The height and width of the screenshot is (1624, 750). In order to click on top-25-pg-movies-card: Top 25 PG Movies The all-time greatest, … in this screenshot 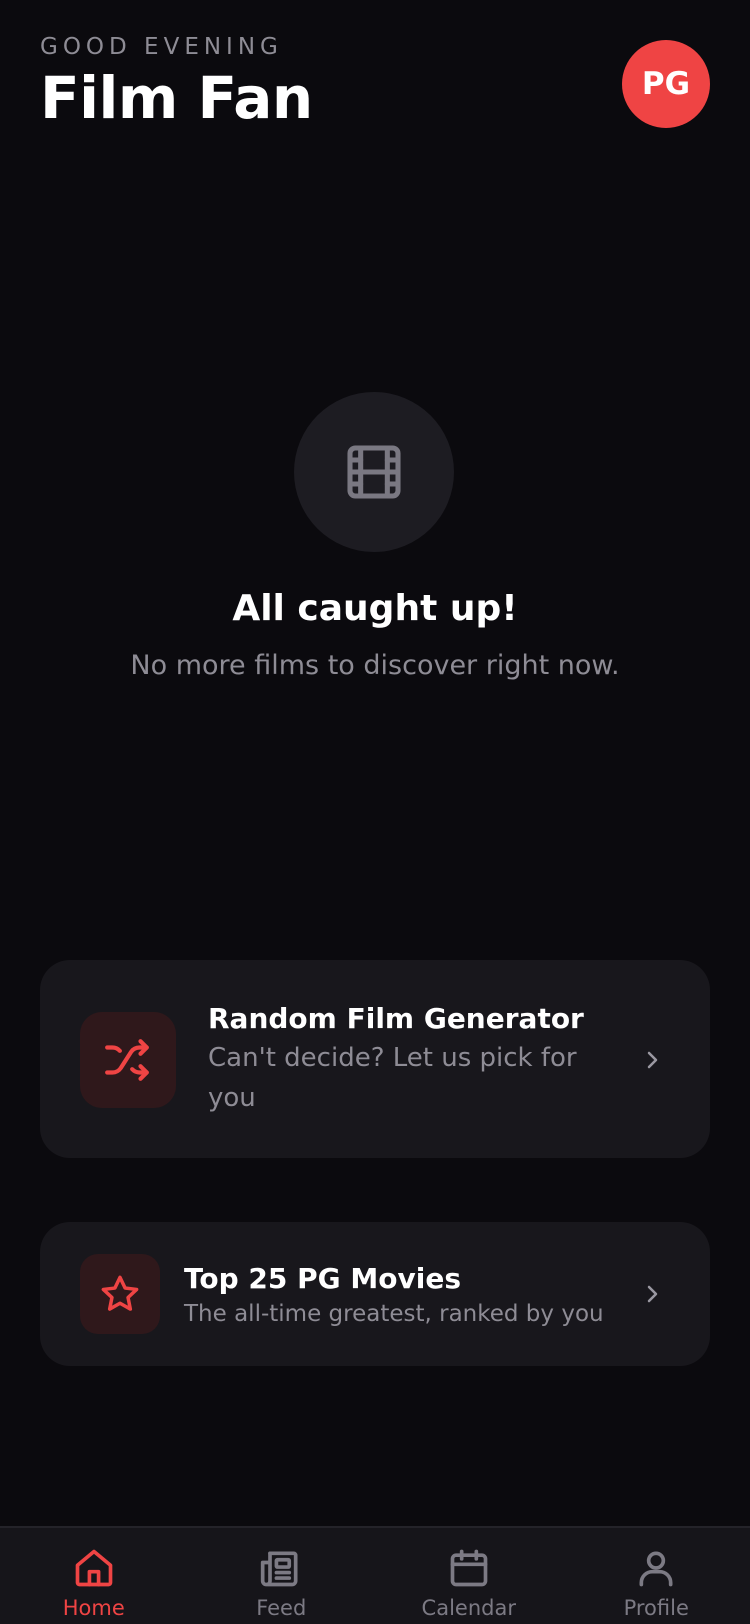, I will do `click(375, 1294)`.